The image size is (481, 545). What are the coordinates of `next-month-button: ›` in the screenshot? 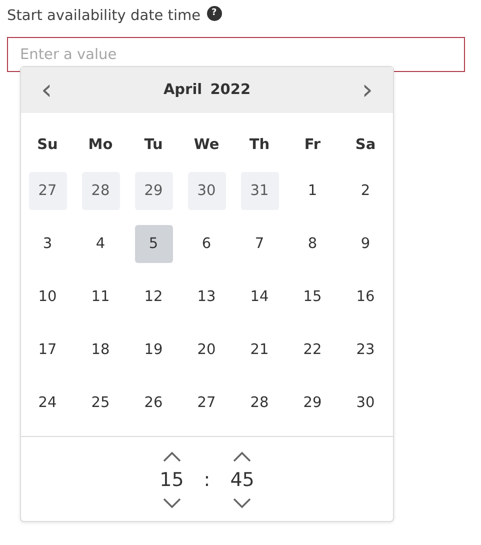 It's located at (367, 90).